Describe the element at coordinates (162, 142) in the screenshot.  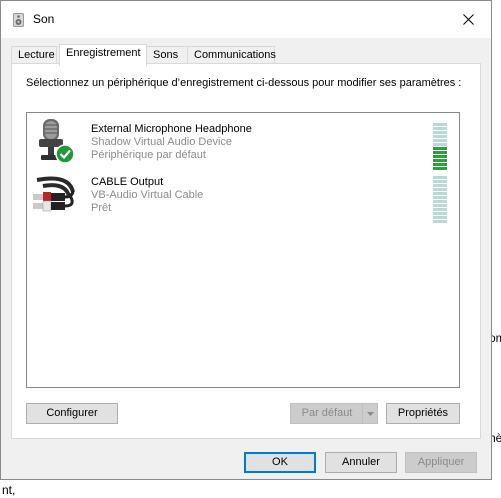
I see `device-driver: Shadow Virtual Audio Device` at that location.